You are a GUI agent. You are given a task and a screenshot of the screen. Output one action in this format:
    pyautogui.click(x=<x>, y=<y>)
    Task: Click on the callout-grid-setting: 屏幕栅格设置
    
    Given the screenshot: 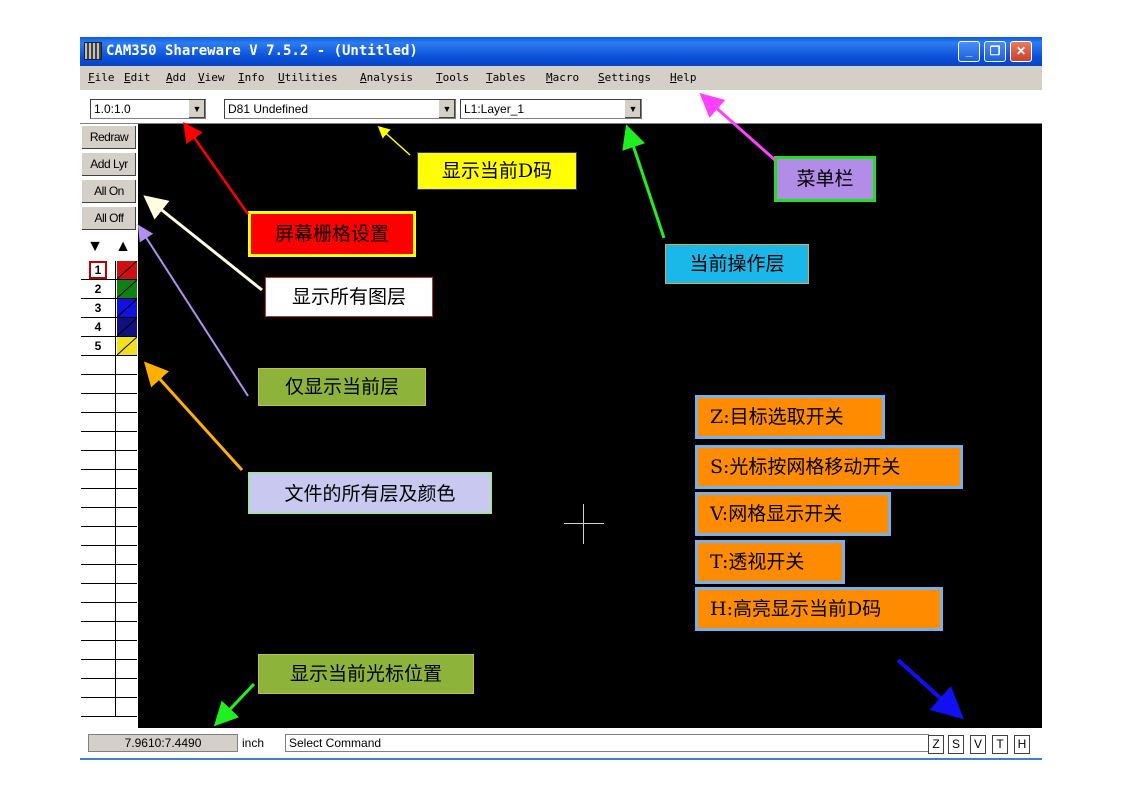 What is the action you would take?
    pyautogui.click(x=332, y=234)
    